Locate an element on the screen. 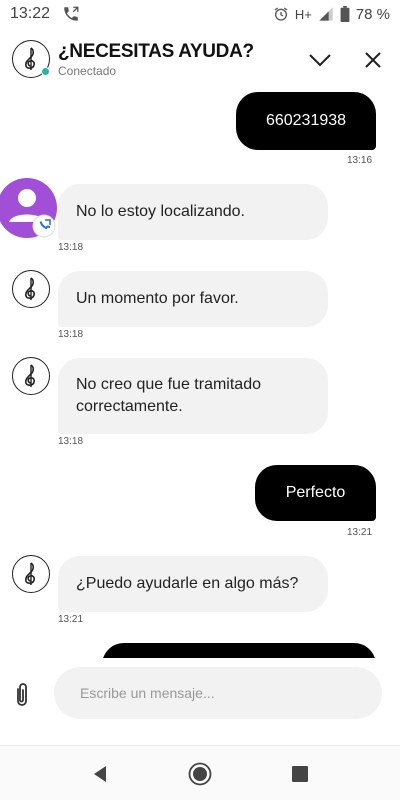 The image size is (400, 800). message-bubble-user: 660231938 is located at coordinates (306, 121).